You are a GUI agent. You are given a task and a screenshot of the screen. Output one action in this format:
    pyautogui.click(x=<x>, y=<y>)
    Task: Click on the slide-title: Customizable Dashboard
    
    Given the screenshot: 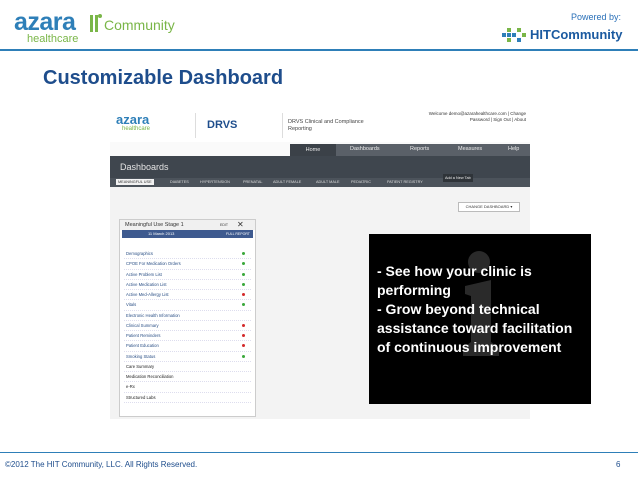 What is the action you would take?
    pyautogui.click(x=163, y=78)
    